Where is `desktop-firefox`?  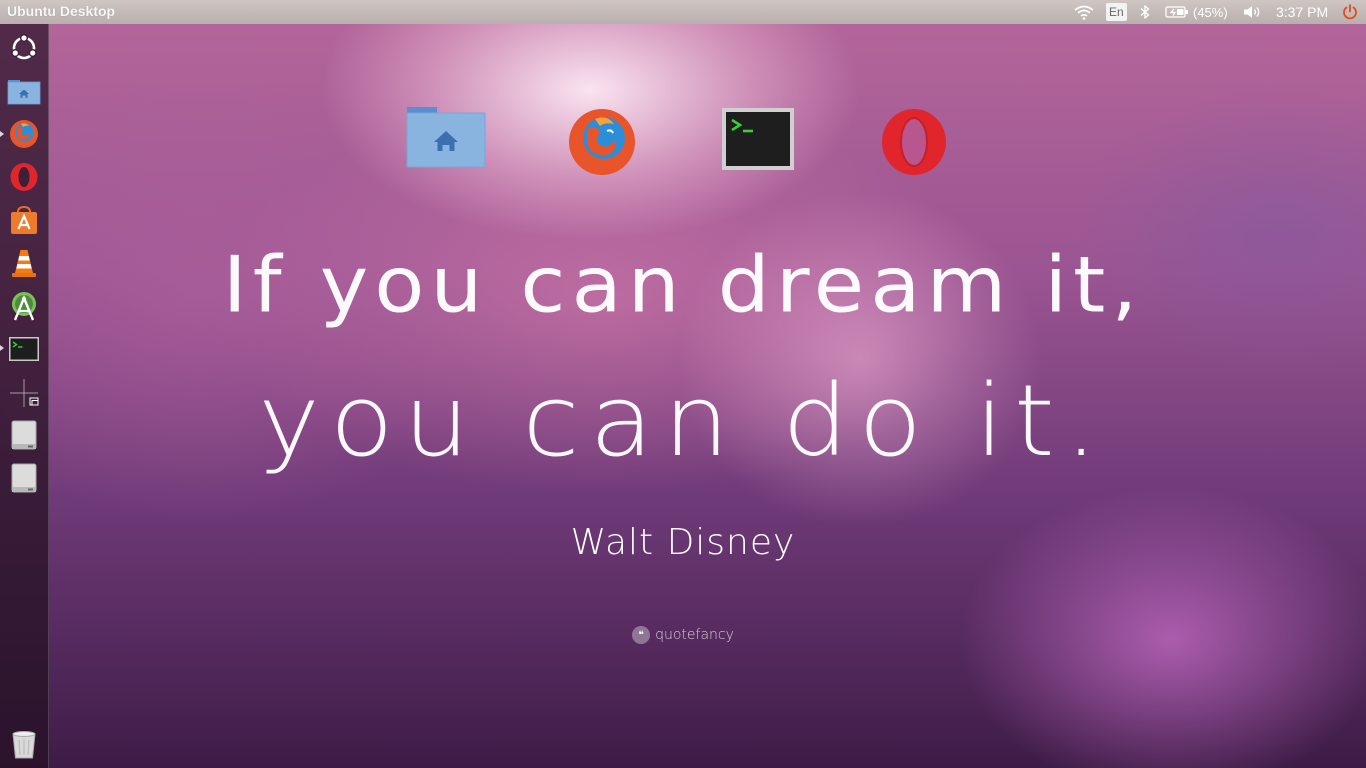 desktop-firefox is located at coordinates (602, 142).